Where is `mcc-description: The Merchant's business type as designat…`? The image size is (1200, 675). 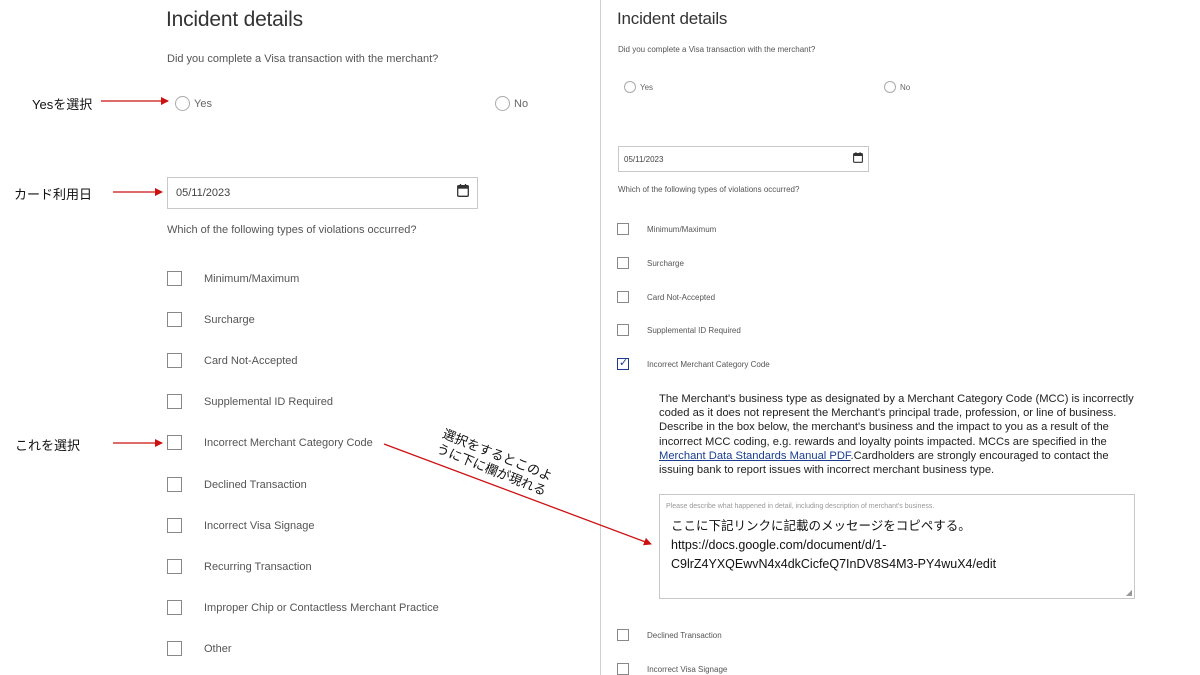
mcc-description: The Merchant's business type as designat… is located at coordinates (896, 434).